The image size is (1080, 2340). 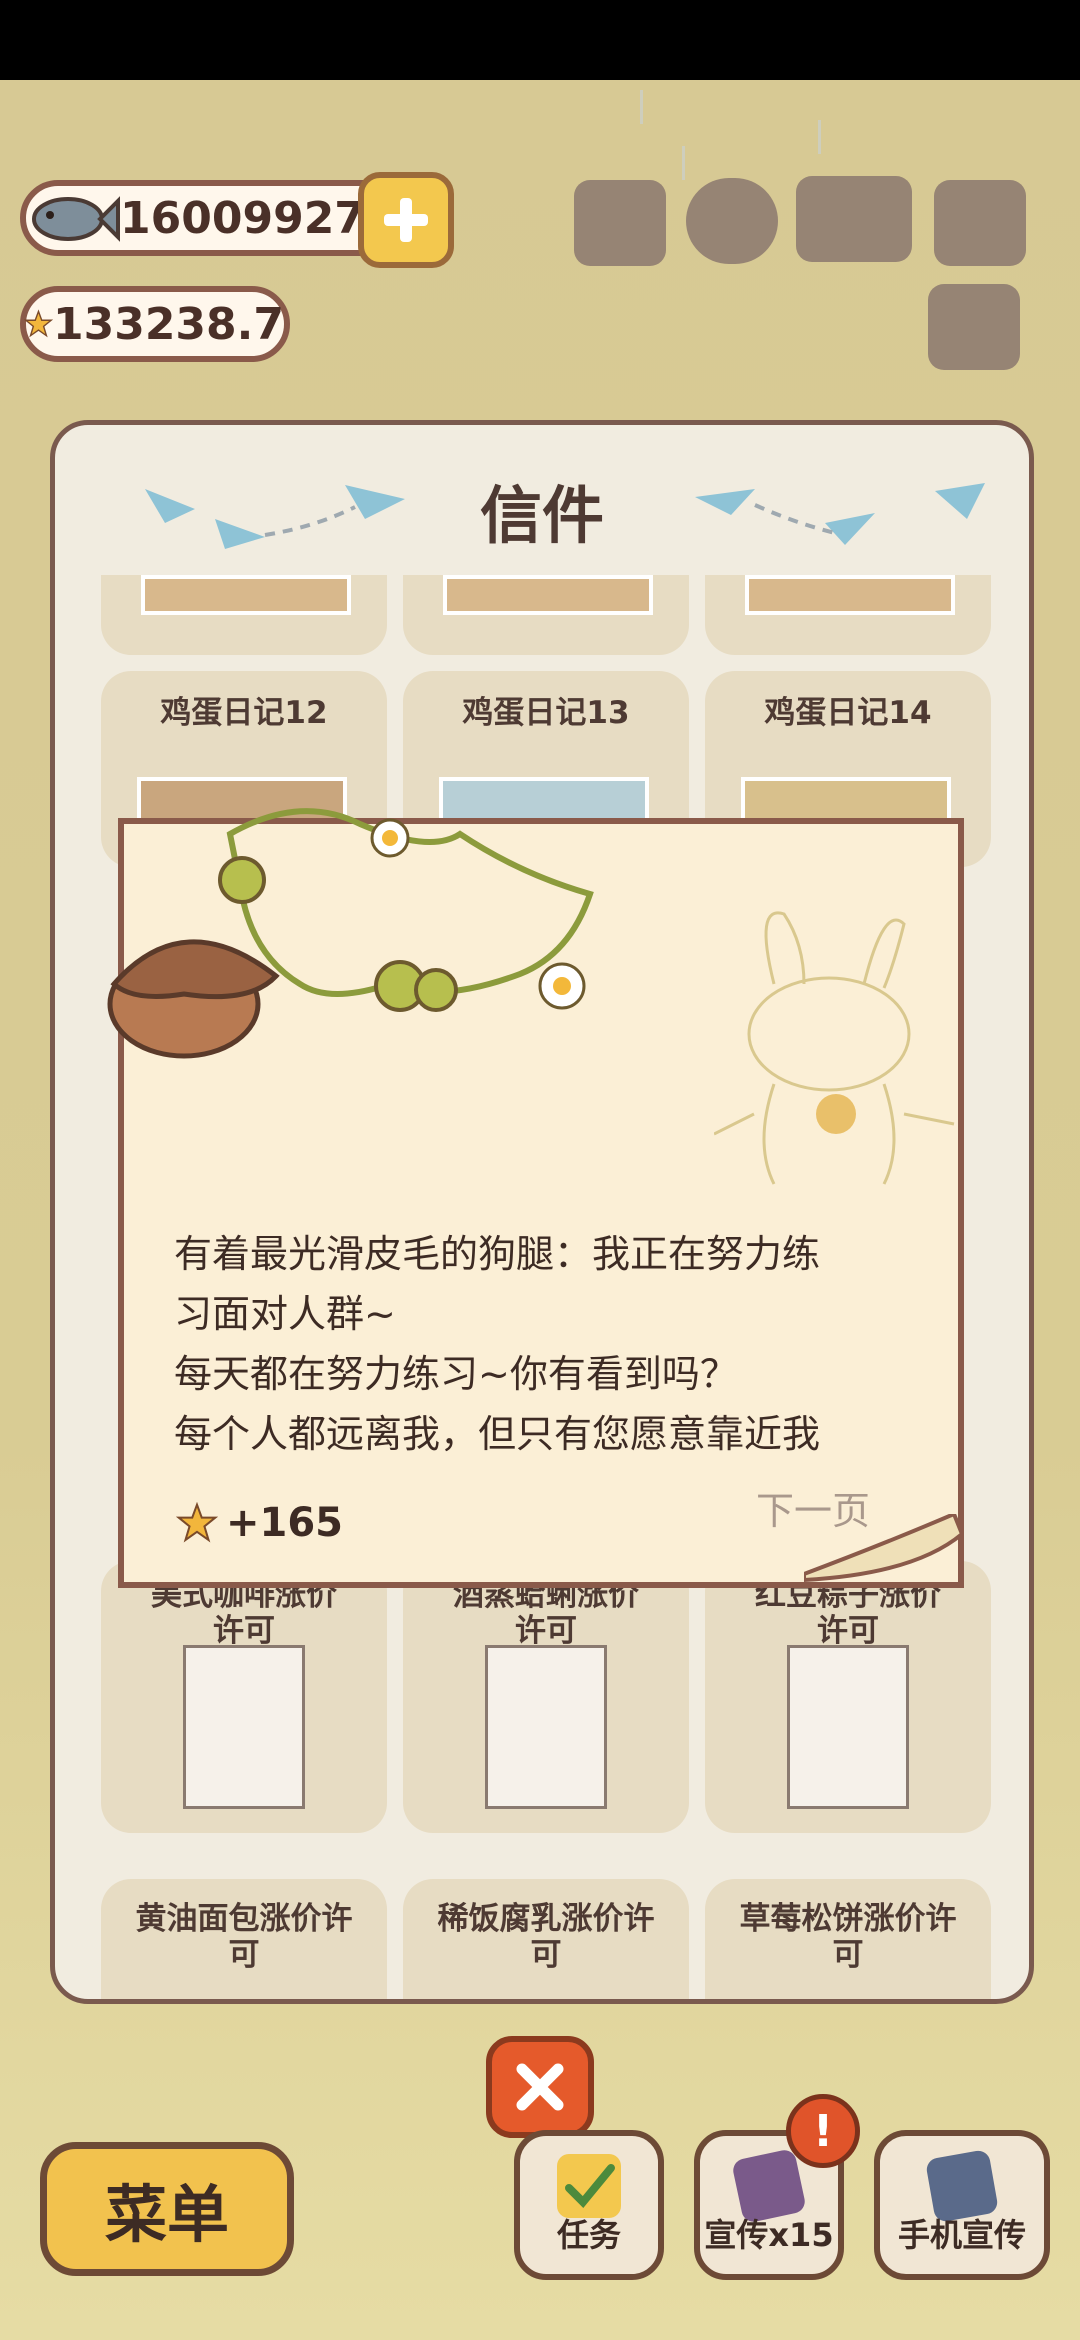 I want to click on card-title: 鸡蛋日记12, so click(x=244, y=713).